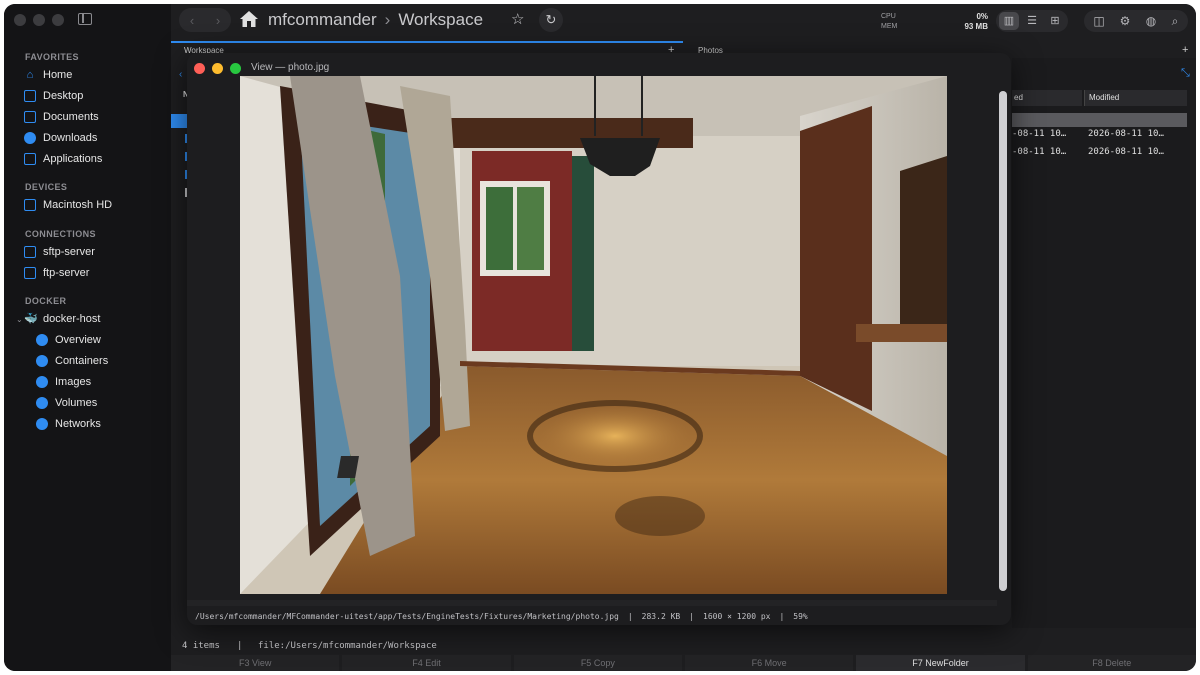  I want to click on docker-icon: 🐳, so click(31, 319).